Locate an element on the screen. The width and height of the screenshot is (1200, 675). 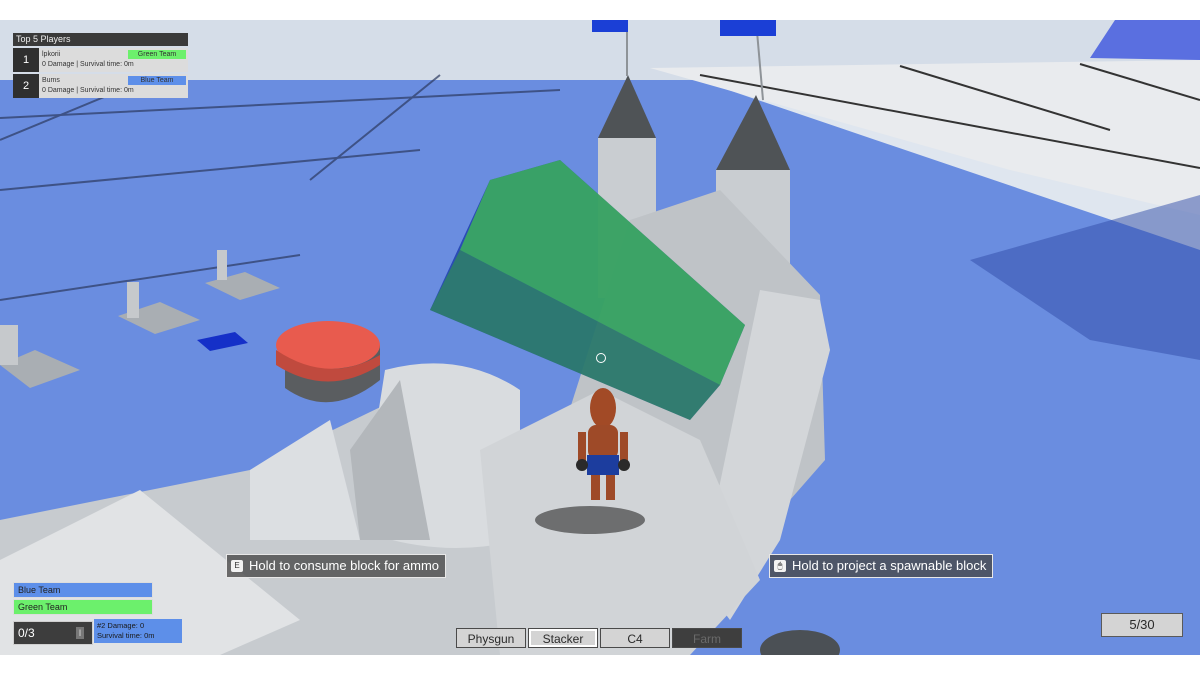
tool-bar: Physgun Stacker C4 Farm is located at coordinates (599, 638).